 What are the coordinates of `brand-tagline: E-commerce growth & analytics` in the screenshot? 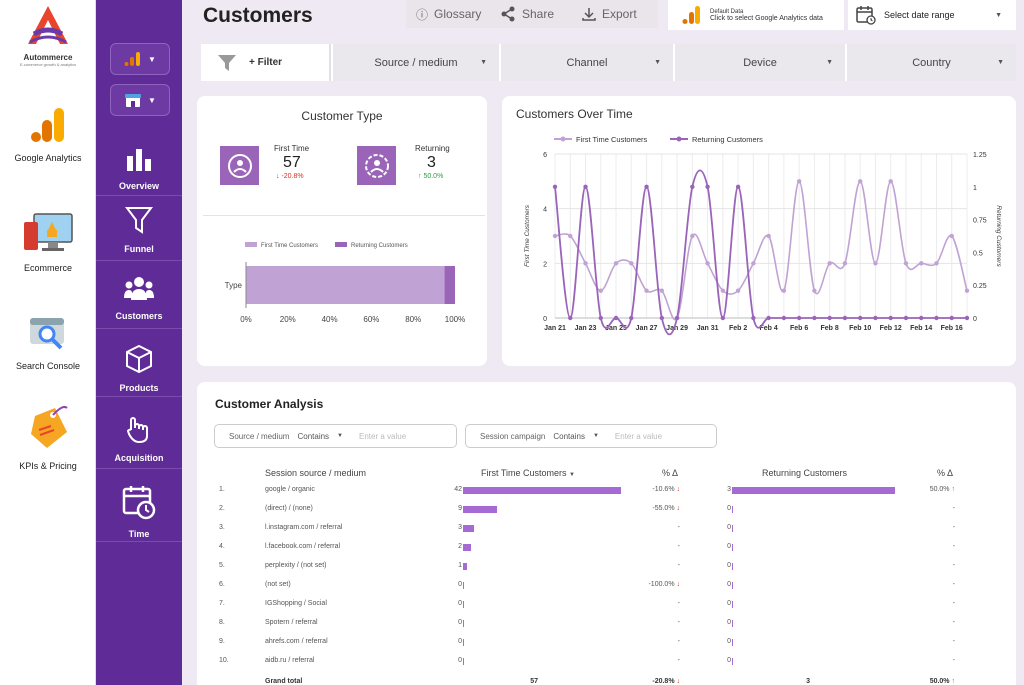 It's located at (48, 64).